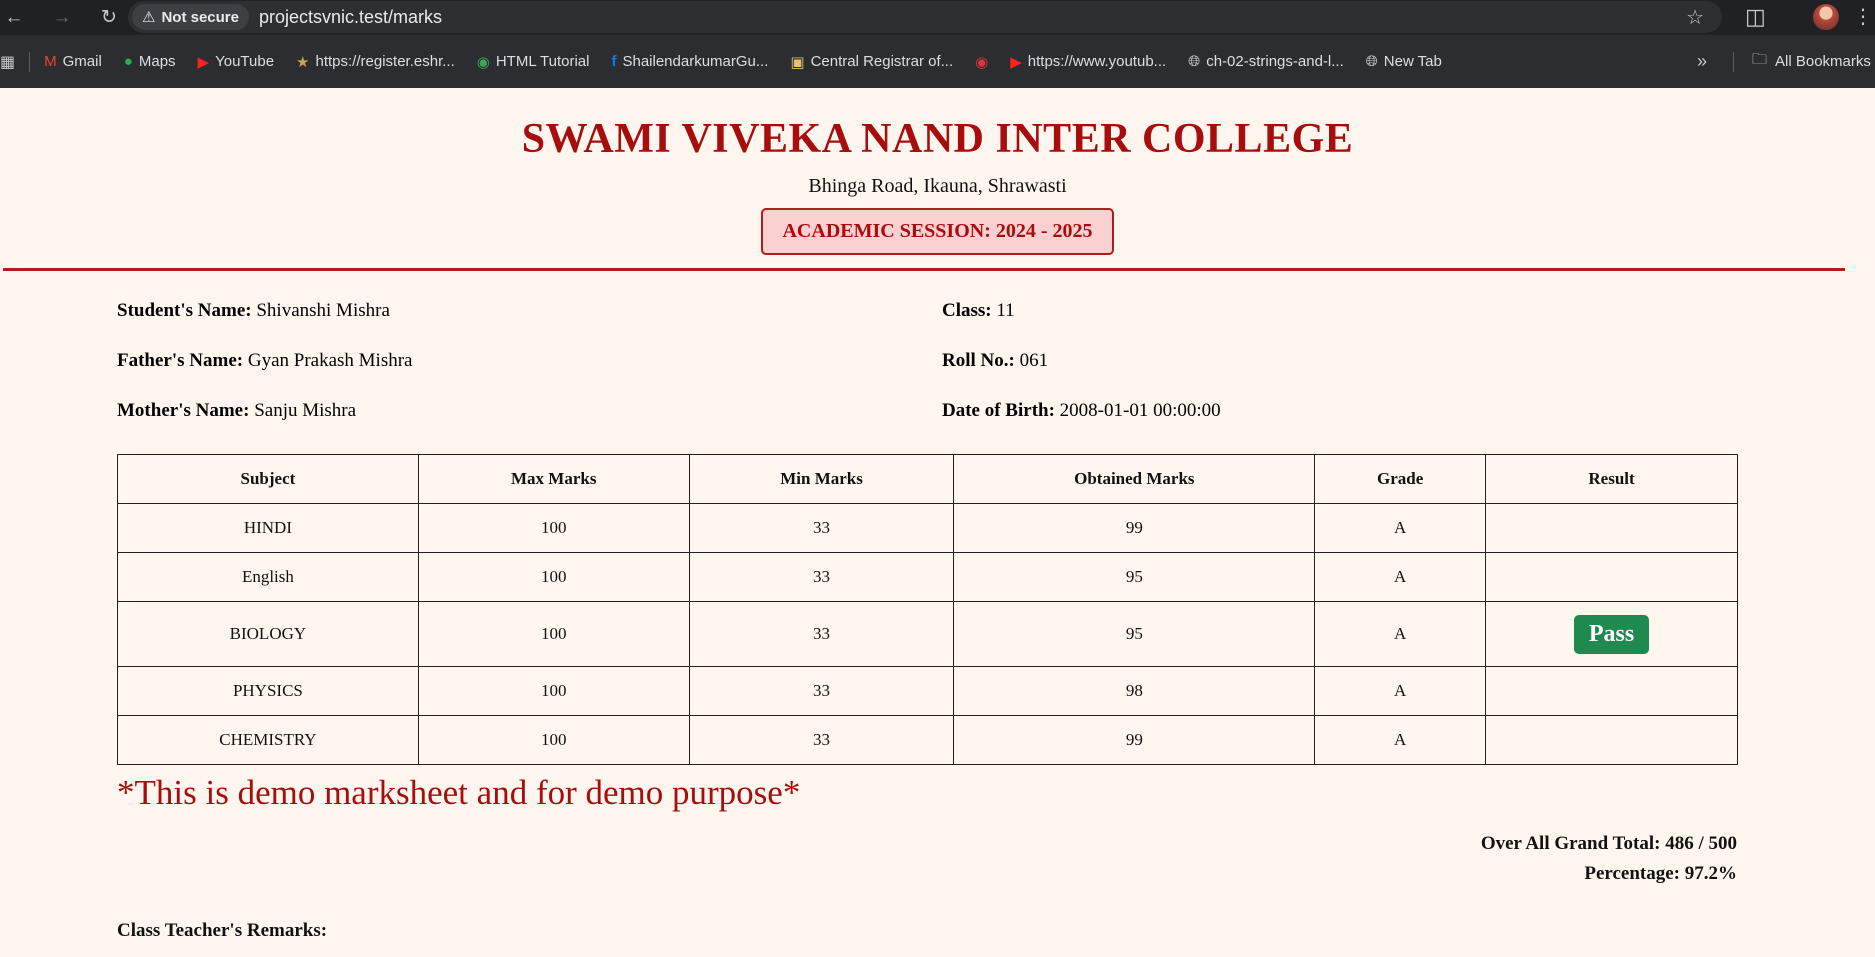 This screenshot has height=957, width=1875. What do you see at coordinates (614, 61) in the screenshot?
I see `facebook-icon: f` at bounding box center [614, 61].